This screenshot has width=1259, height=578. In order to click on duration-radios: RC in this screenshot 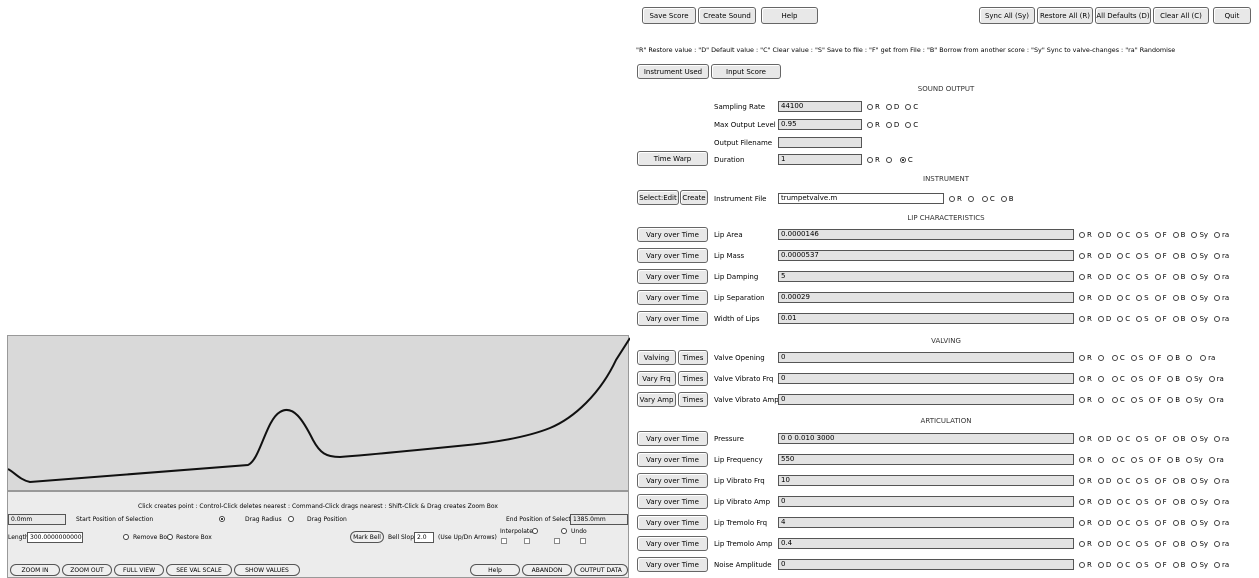, I will do `click(888, 160)`.